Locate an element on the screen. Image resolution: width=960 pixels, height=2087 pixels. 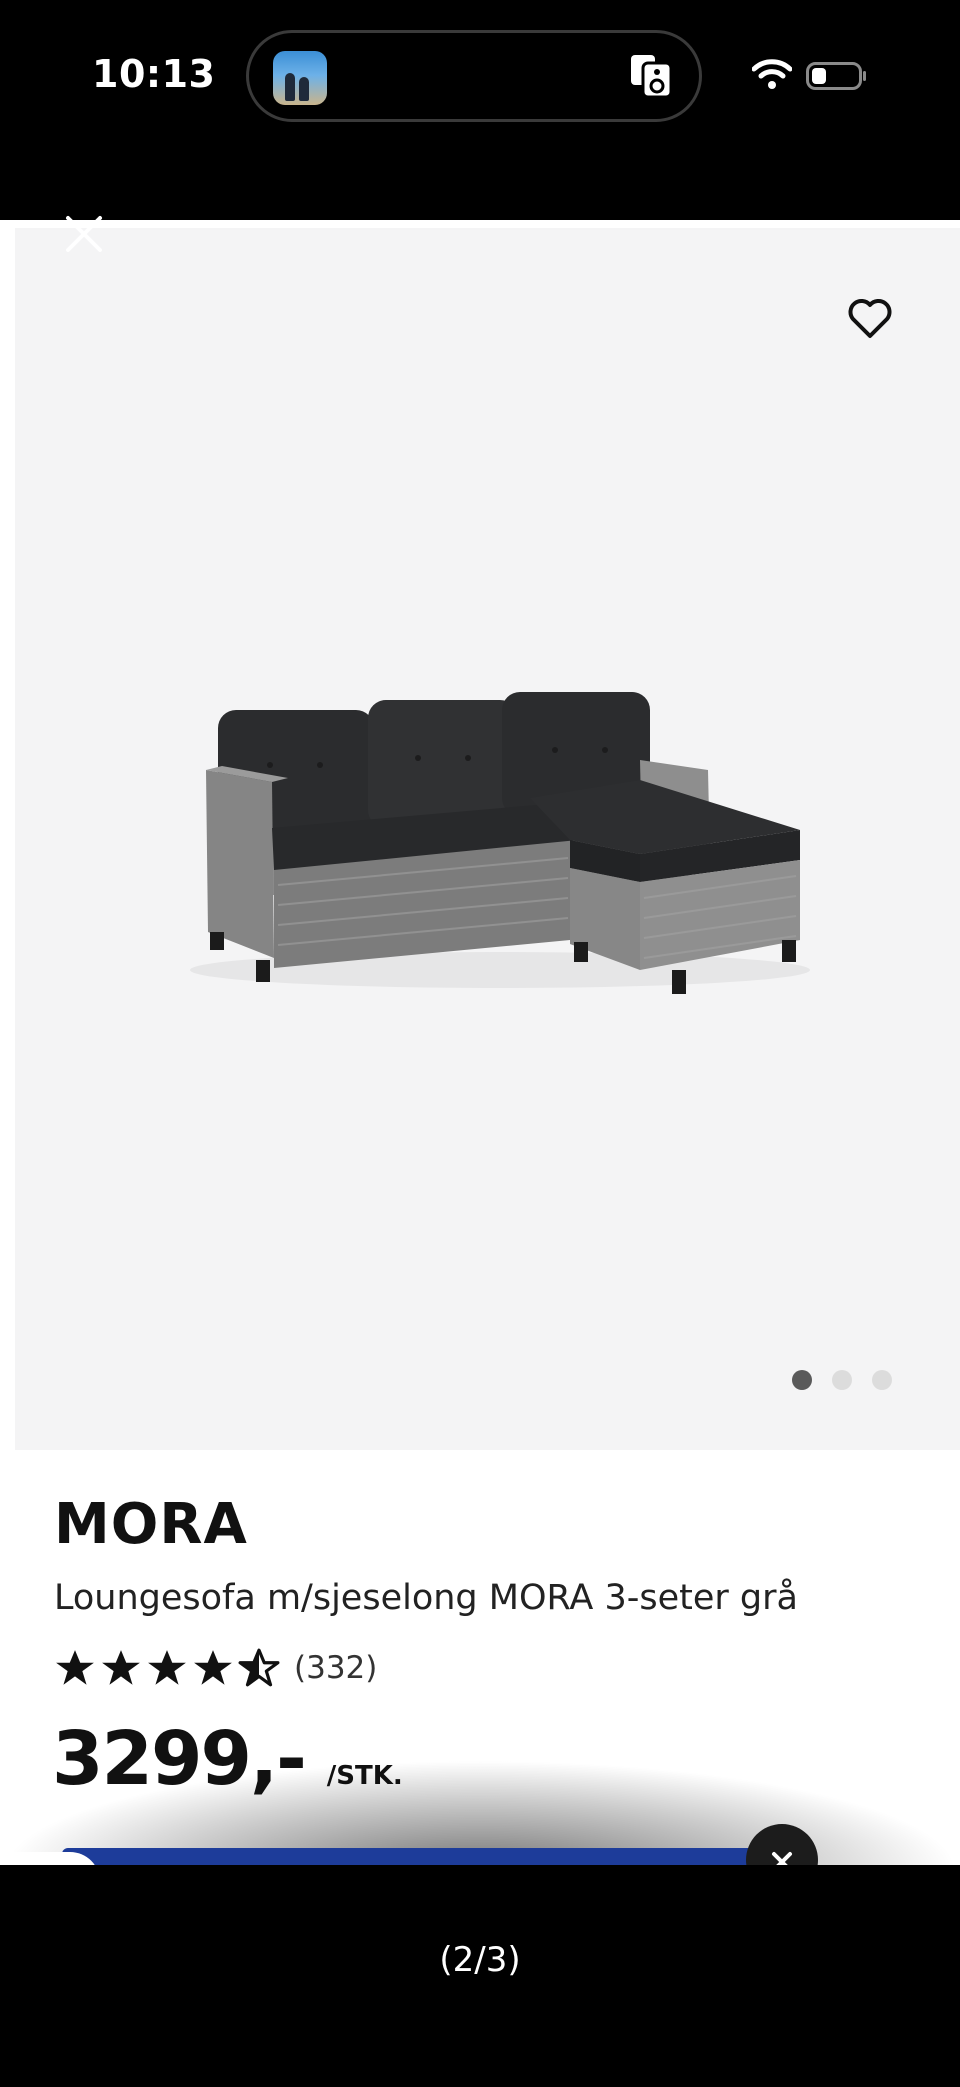
review-count: (332) is located at coordinates (335, 1668).